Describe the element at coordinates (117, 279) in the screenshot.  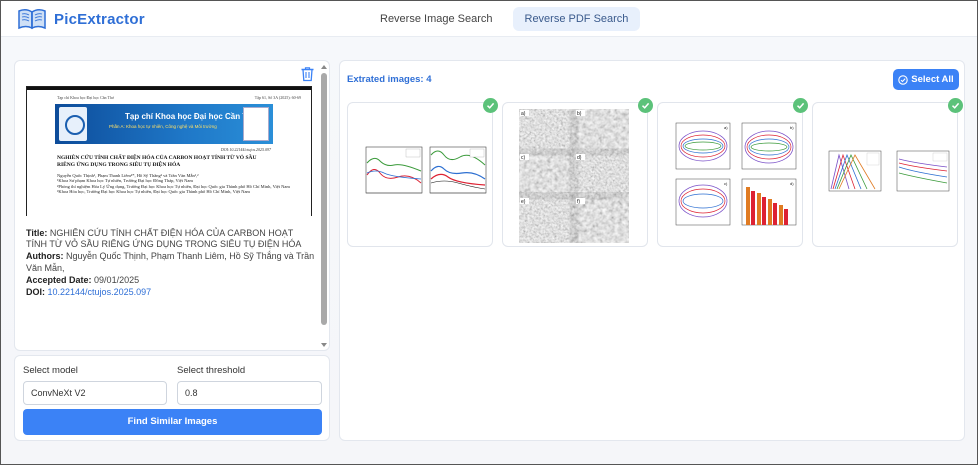
I see `meta-accepted-date: 09/01/2025` at that location.